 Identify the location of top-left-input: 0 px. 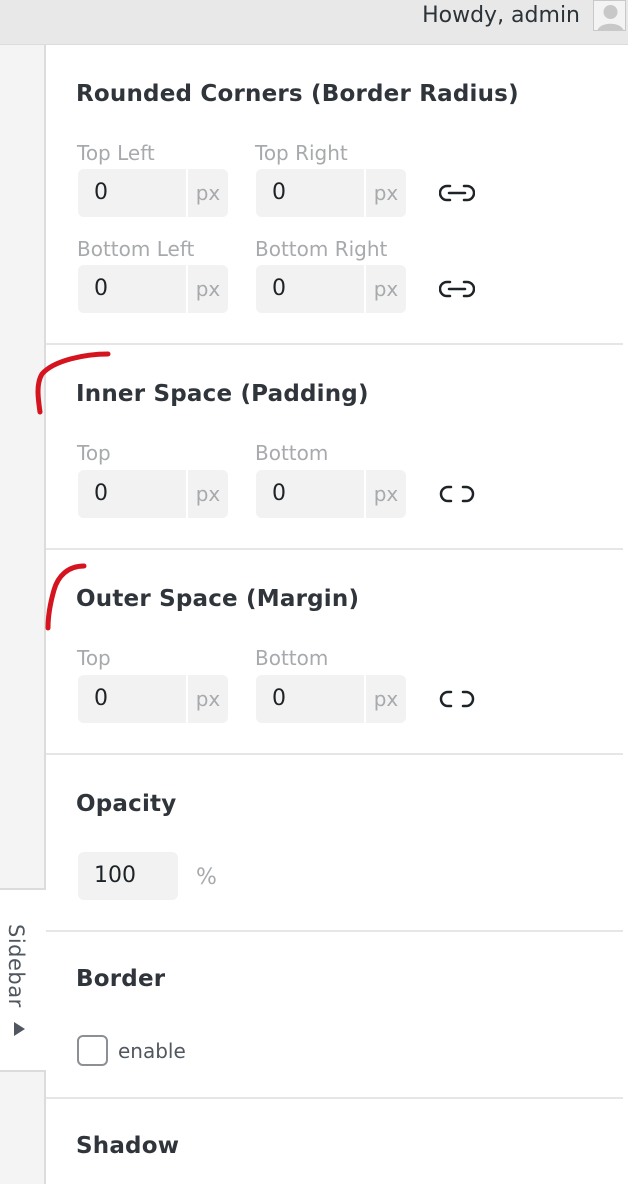
(153, 193).